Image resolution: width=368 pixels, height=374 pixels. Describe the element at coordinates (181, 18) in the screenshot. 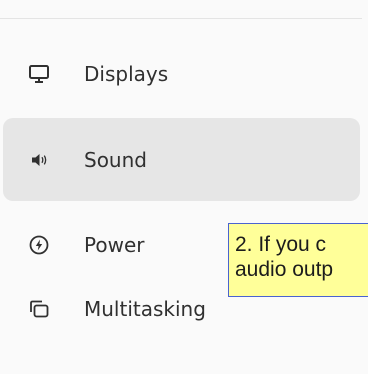

I see `sidebar-divider` at that location.